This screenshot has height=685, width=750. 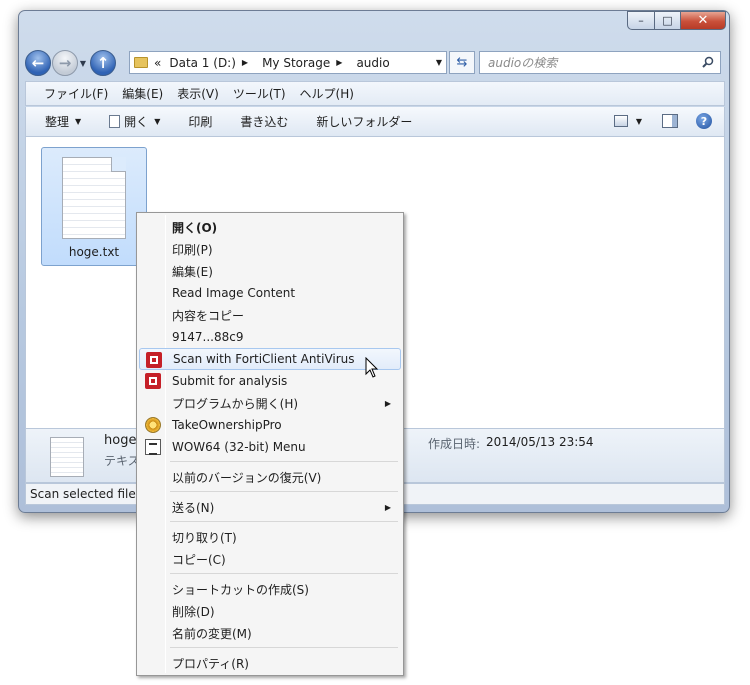 I want to click on ctx-delete: 削除(D), so click(x=270, y=611).